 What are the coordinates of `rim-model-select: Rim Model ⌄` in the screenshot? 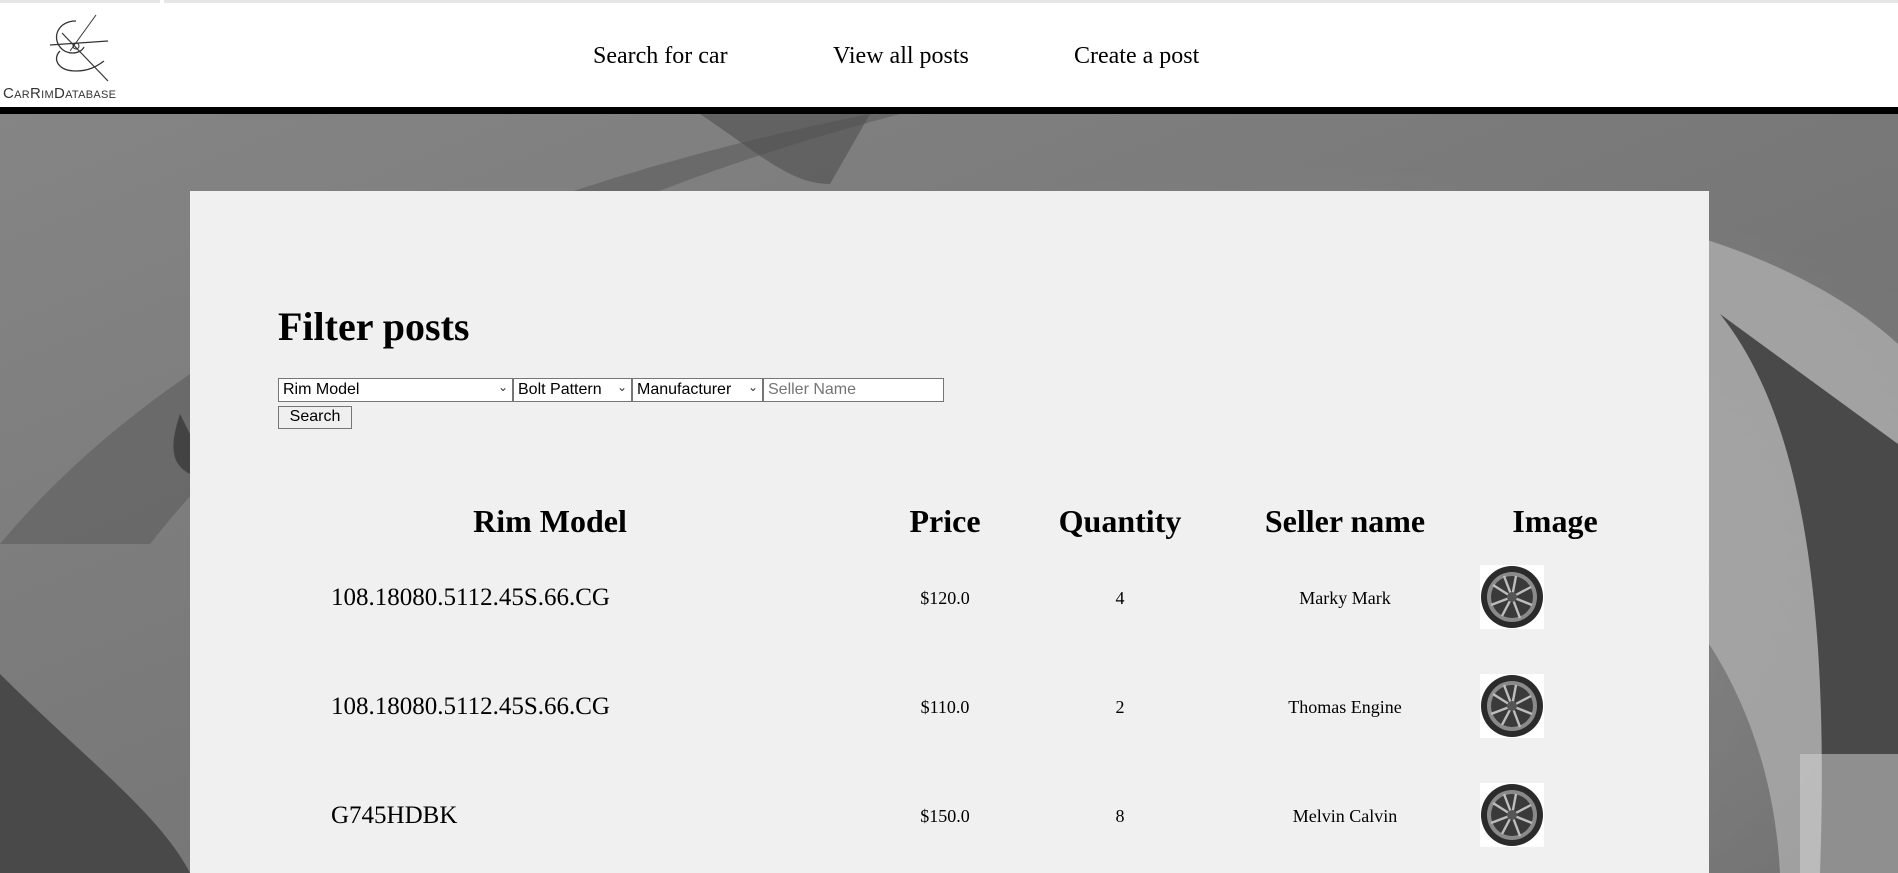 It's located at (395, 390).